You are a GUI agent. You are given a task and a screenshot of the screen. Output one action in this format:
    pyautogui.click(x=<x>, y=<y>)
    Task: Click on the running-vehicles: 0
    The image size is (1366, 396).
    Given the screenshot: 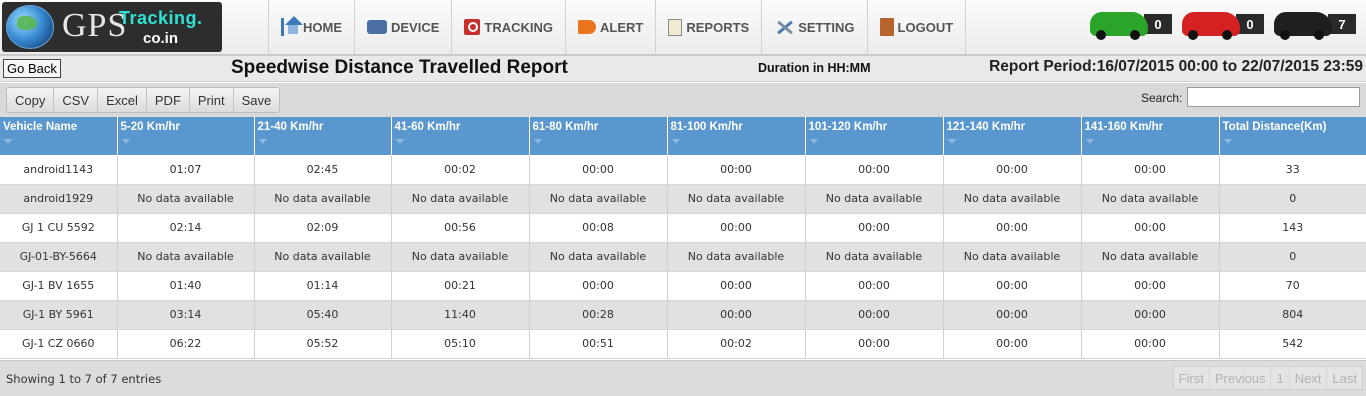 What is the action you would take?
    pyautogui.click(x=1131, y=26)
    